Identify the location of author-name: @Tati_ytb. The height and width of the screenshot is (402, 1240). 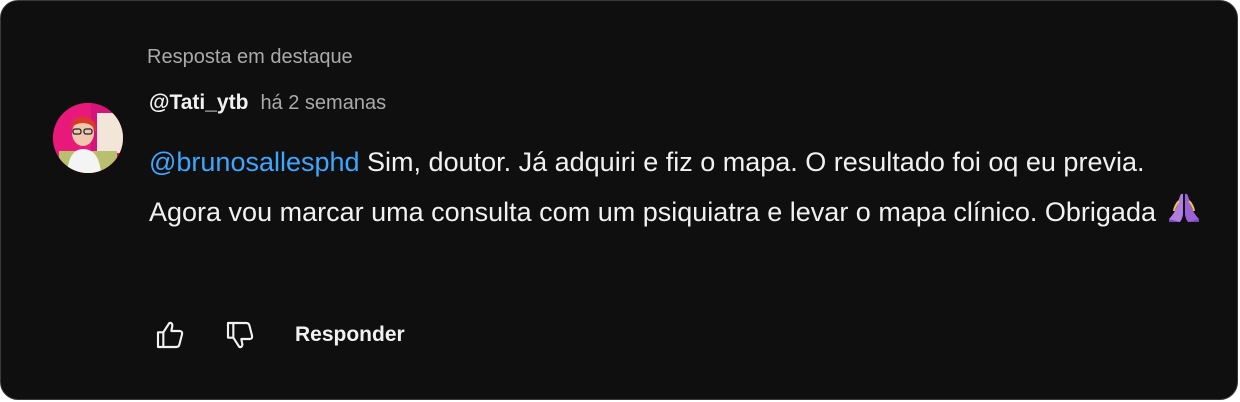
(198, 103).